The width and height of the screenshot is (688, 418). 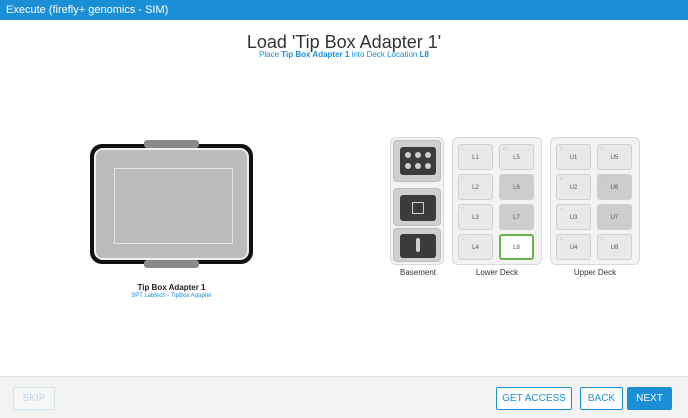 I want to click on plate-device-icon, so click(x=418, y=161).